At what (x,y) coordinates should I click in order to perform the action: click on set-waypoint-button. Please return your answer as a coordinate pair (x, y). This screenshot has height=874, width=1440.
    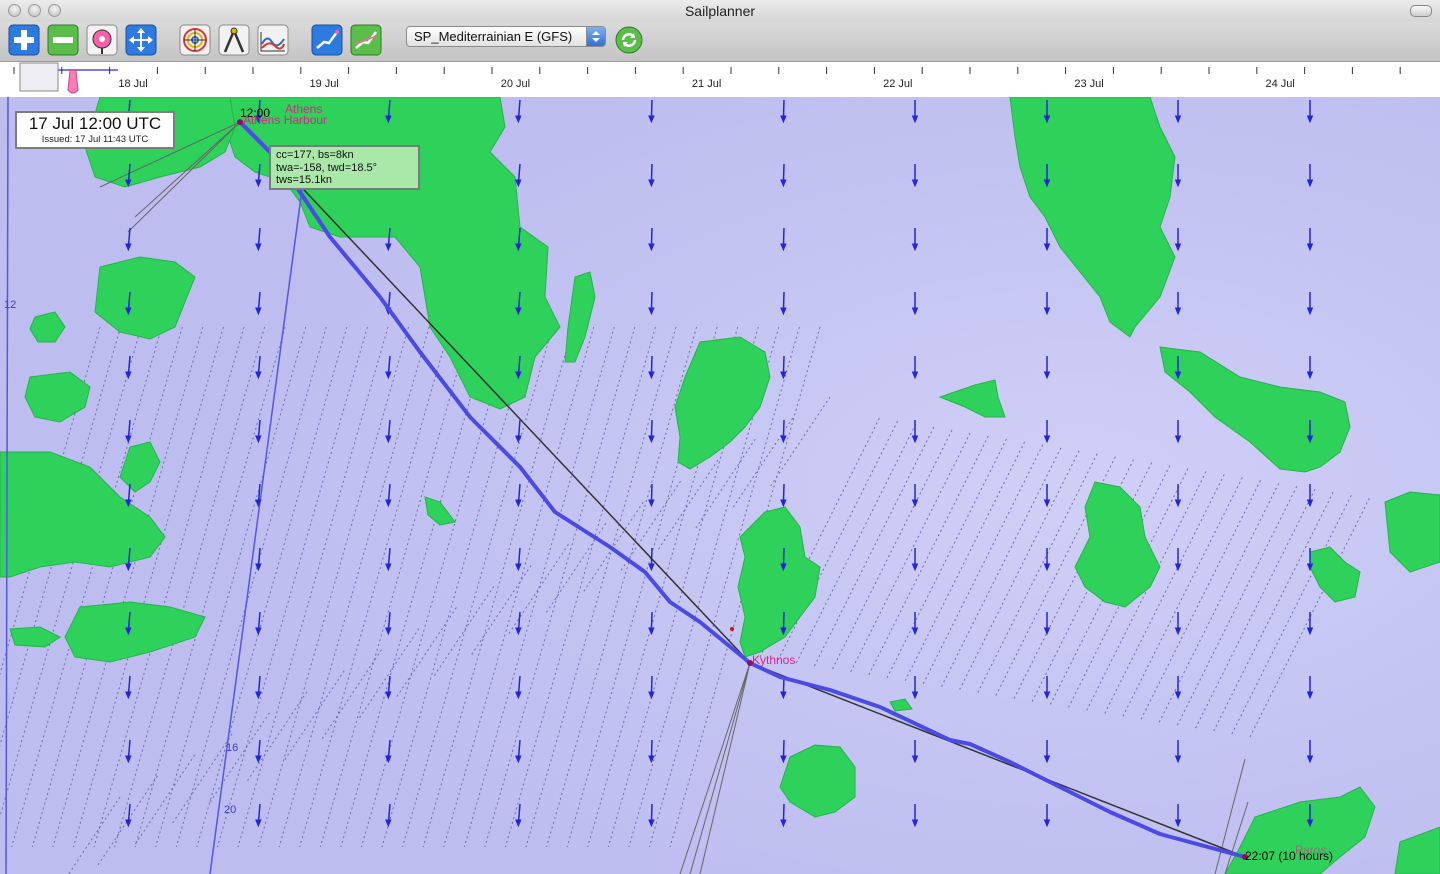
    Looking at the image, I should click on (102, 40).